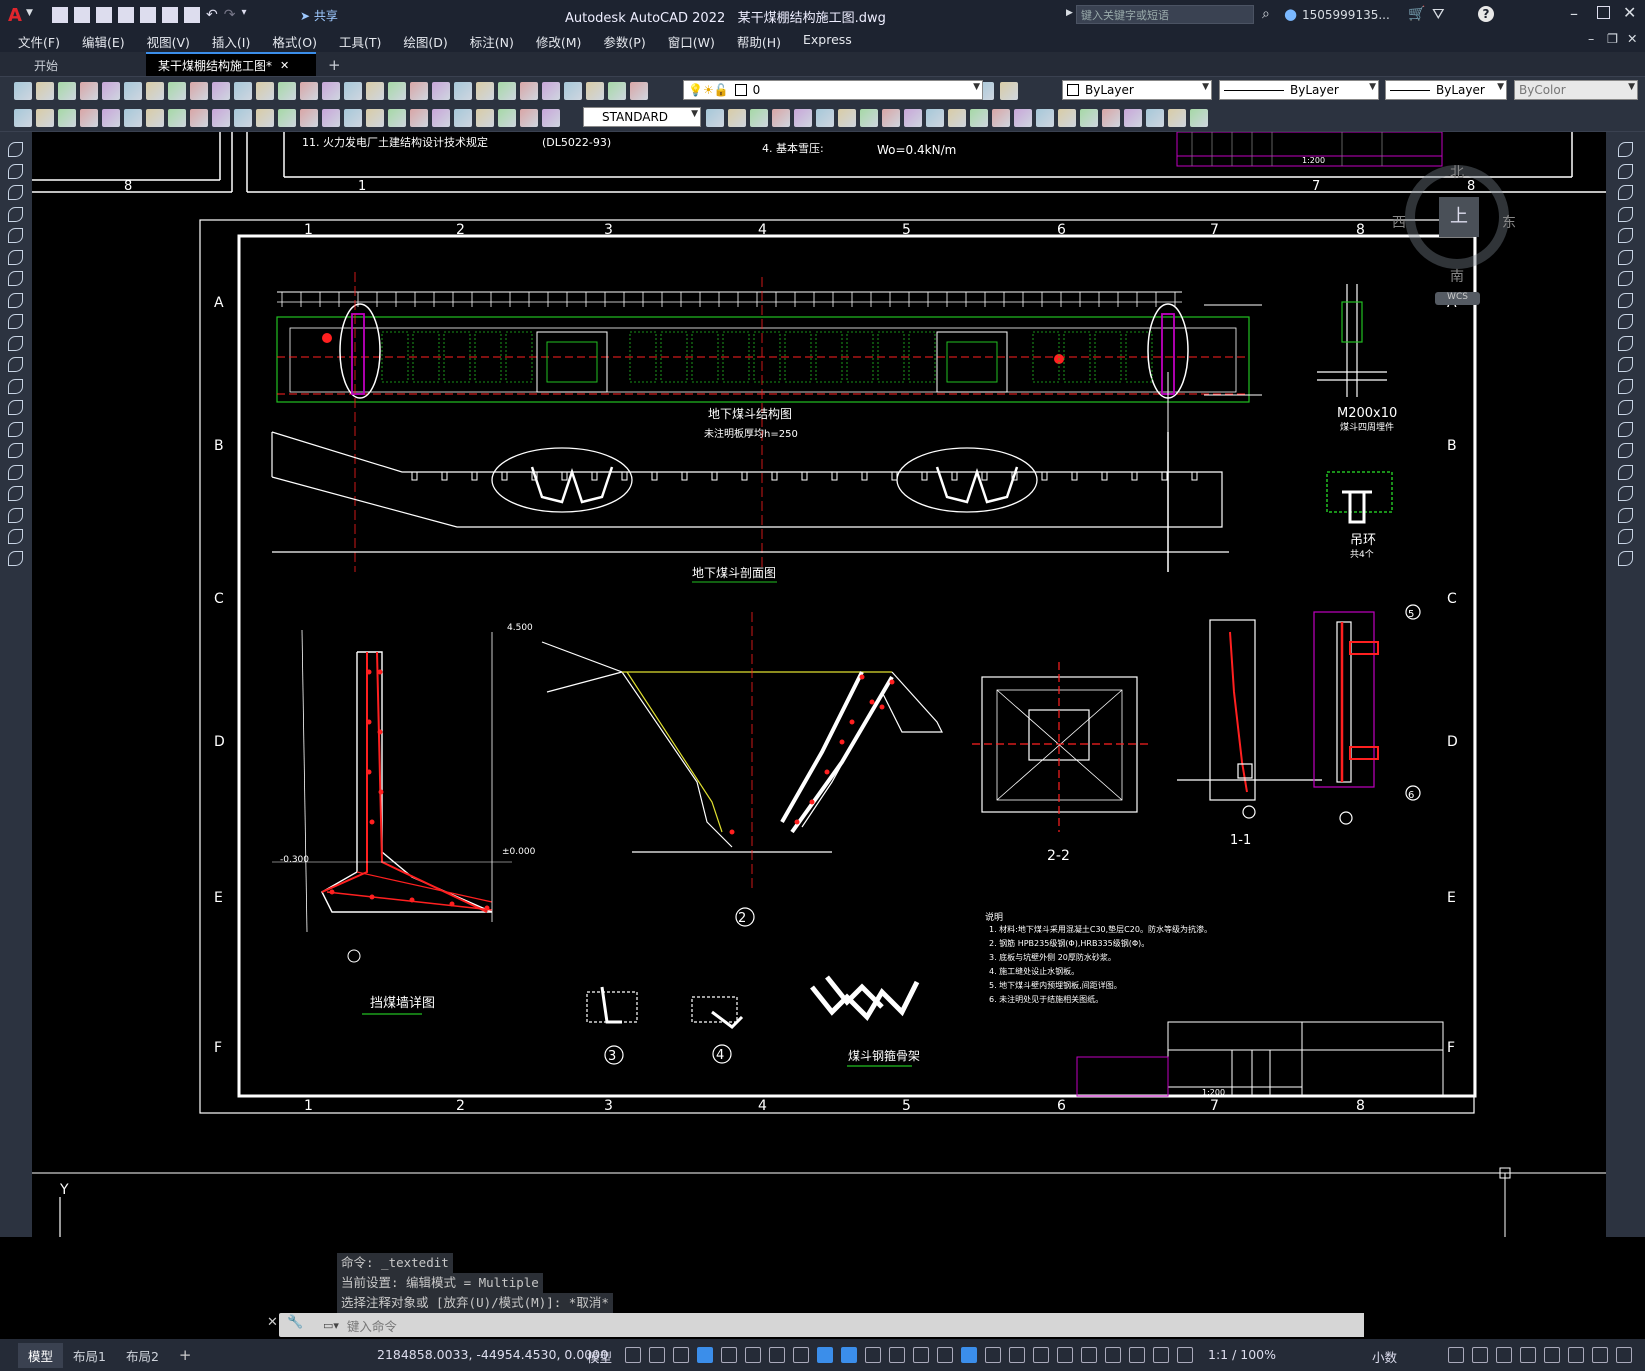  What do you see at coordinates (599, 1356) in the screenshot?
I see `model-space-button: 模型` at bounding box center [599, 1356].